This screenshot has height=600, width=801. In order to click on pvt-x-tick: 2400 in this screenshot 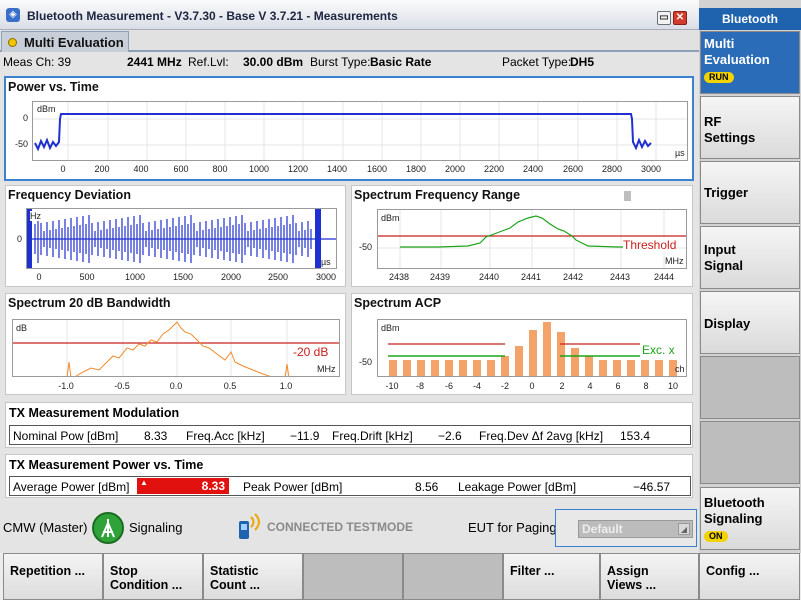, I will do `click(533, 169)`.